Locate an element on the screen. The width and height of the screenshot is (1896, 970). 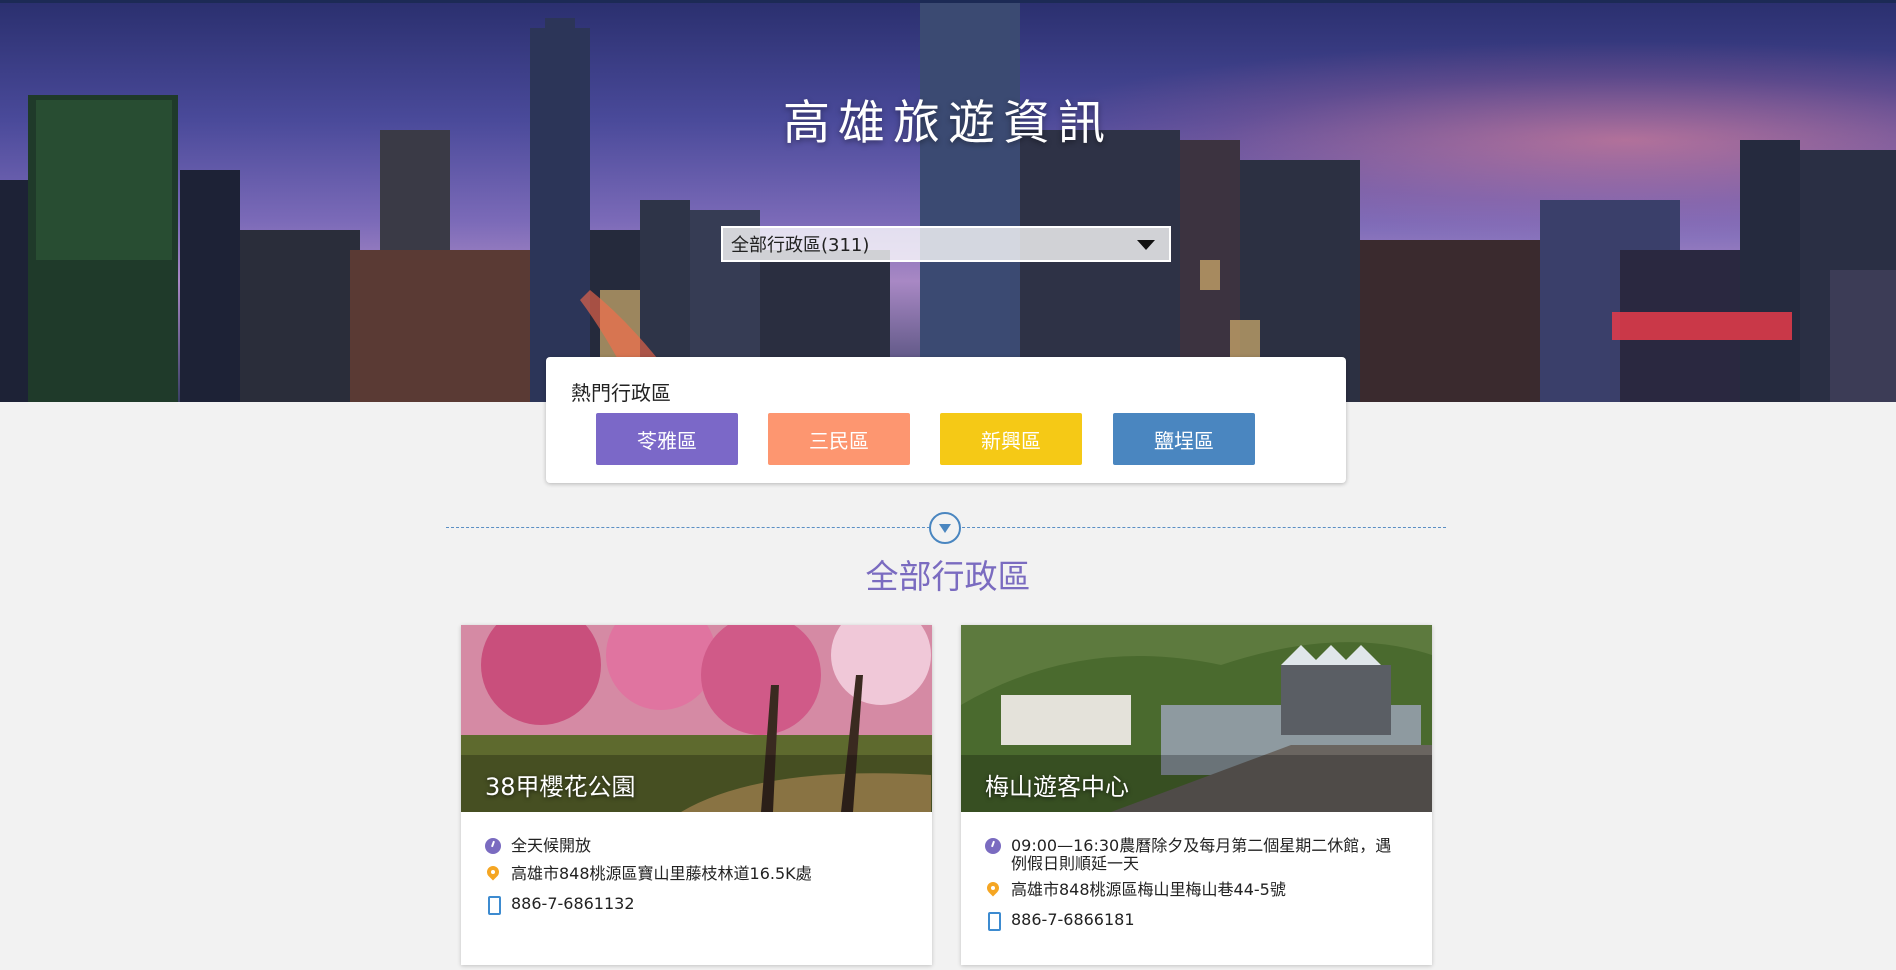
phone-text: 886-7-6861132 is located at coordinates (573, 903).